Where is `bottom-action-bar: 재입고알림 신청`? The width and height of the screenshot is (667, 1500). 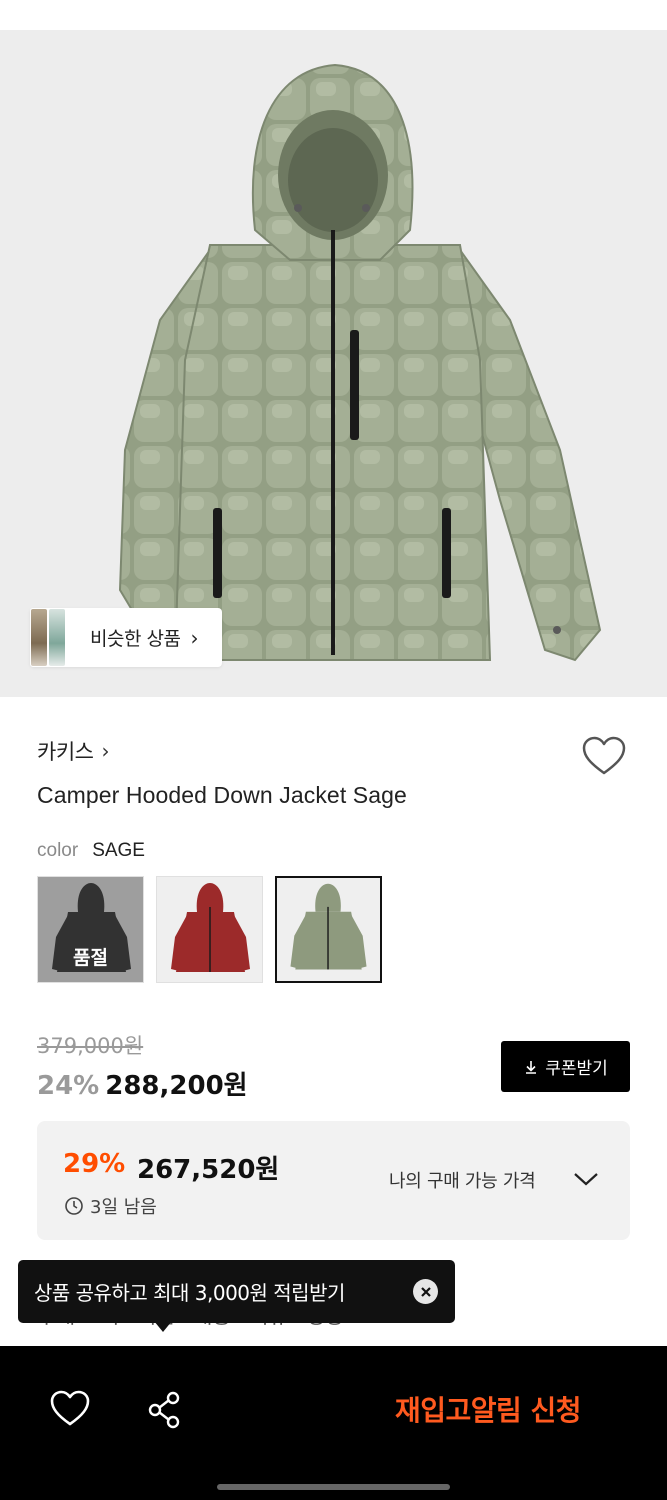 bottom-action-bar: 재입고알림 신청 is located at coordinates (333, 1423).